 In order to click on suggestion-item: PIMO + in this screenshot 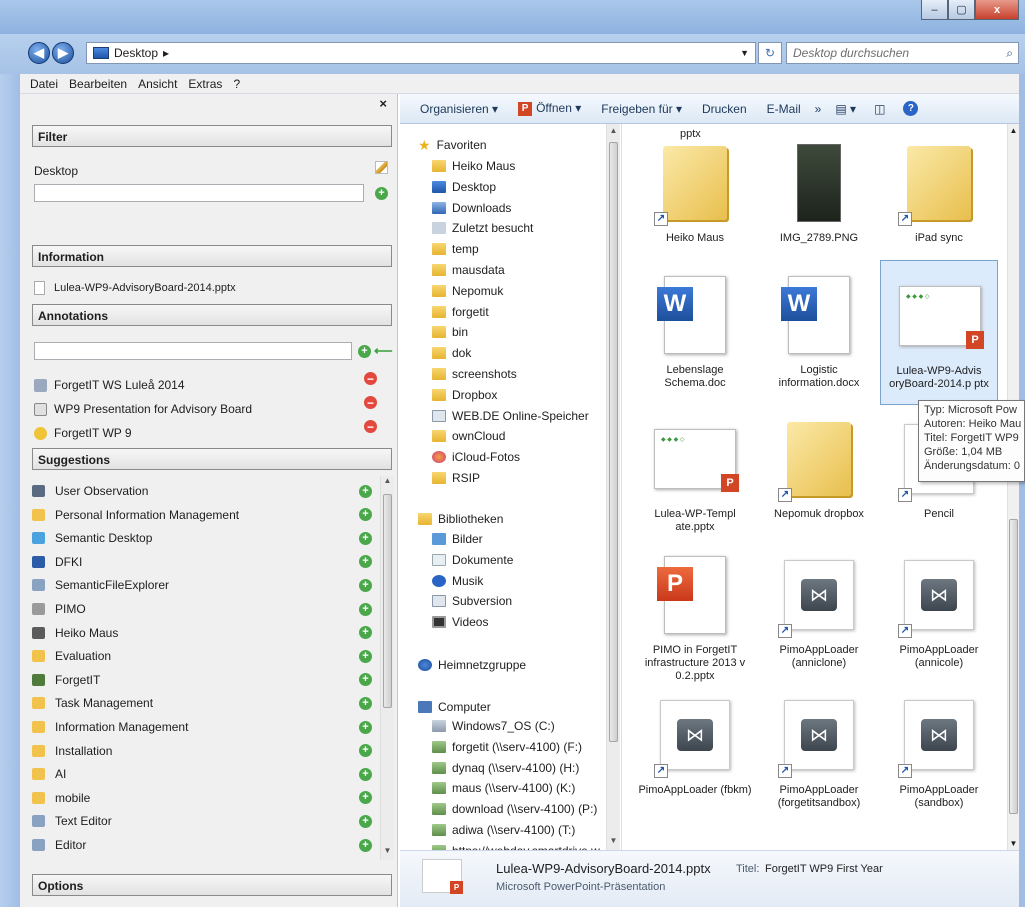, I will do `click(202, 609)`.